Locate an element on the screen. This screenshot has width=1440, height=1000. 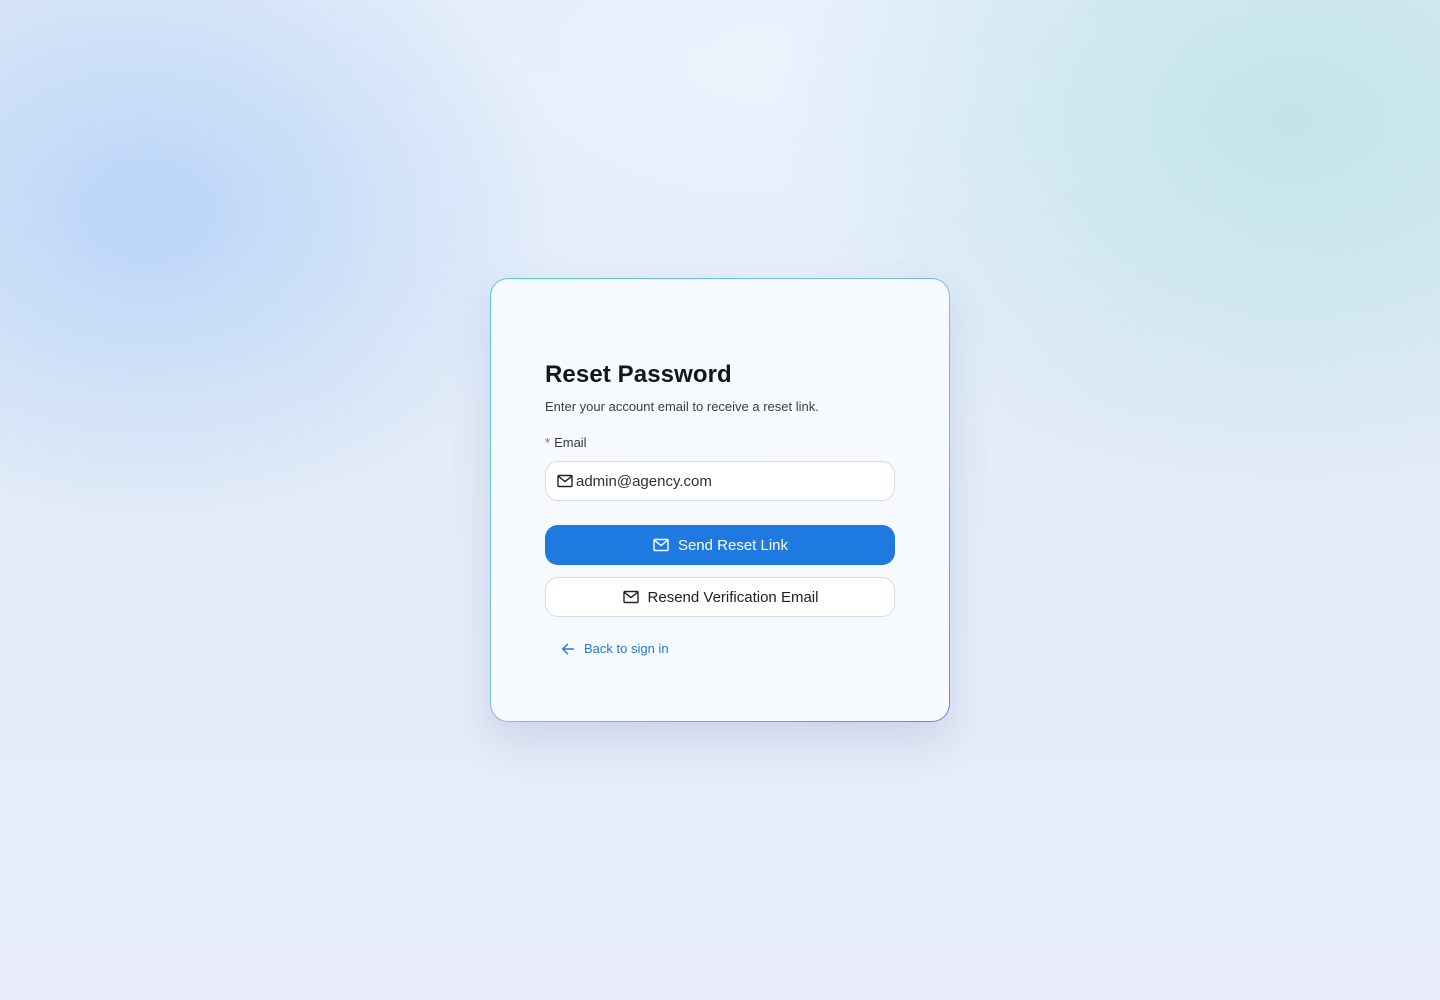
email-label-text: Email is located at coordinates (570, 442).